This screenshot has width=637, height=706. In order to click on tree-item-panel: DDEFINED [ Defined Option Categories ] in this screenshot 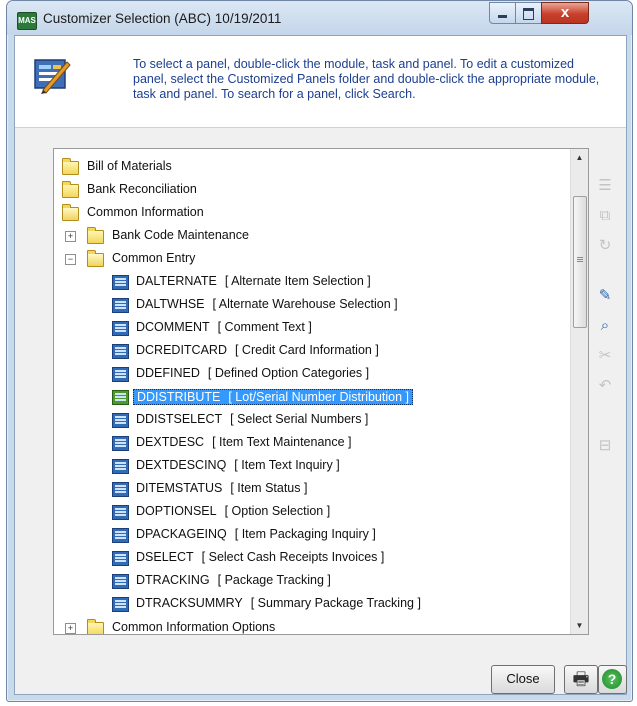, I will do `click(312, 374)`.